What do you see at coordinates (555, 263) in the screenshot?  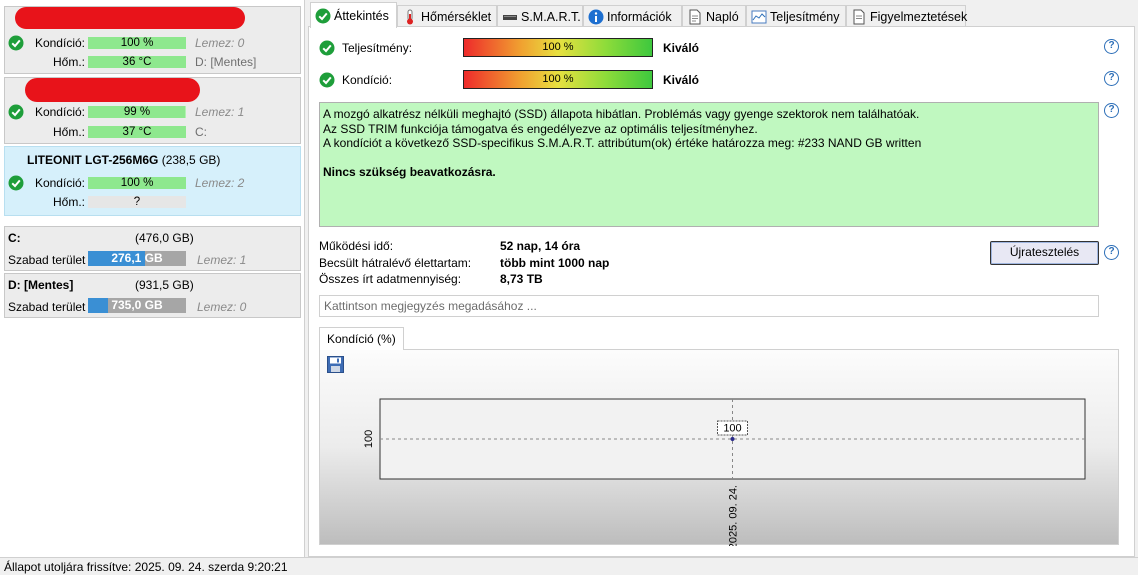 I see `lifetime-value: több mint 1000 nap` at bounding box center [555, 263].